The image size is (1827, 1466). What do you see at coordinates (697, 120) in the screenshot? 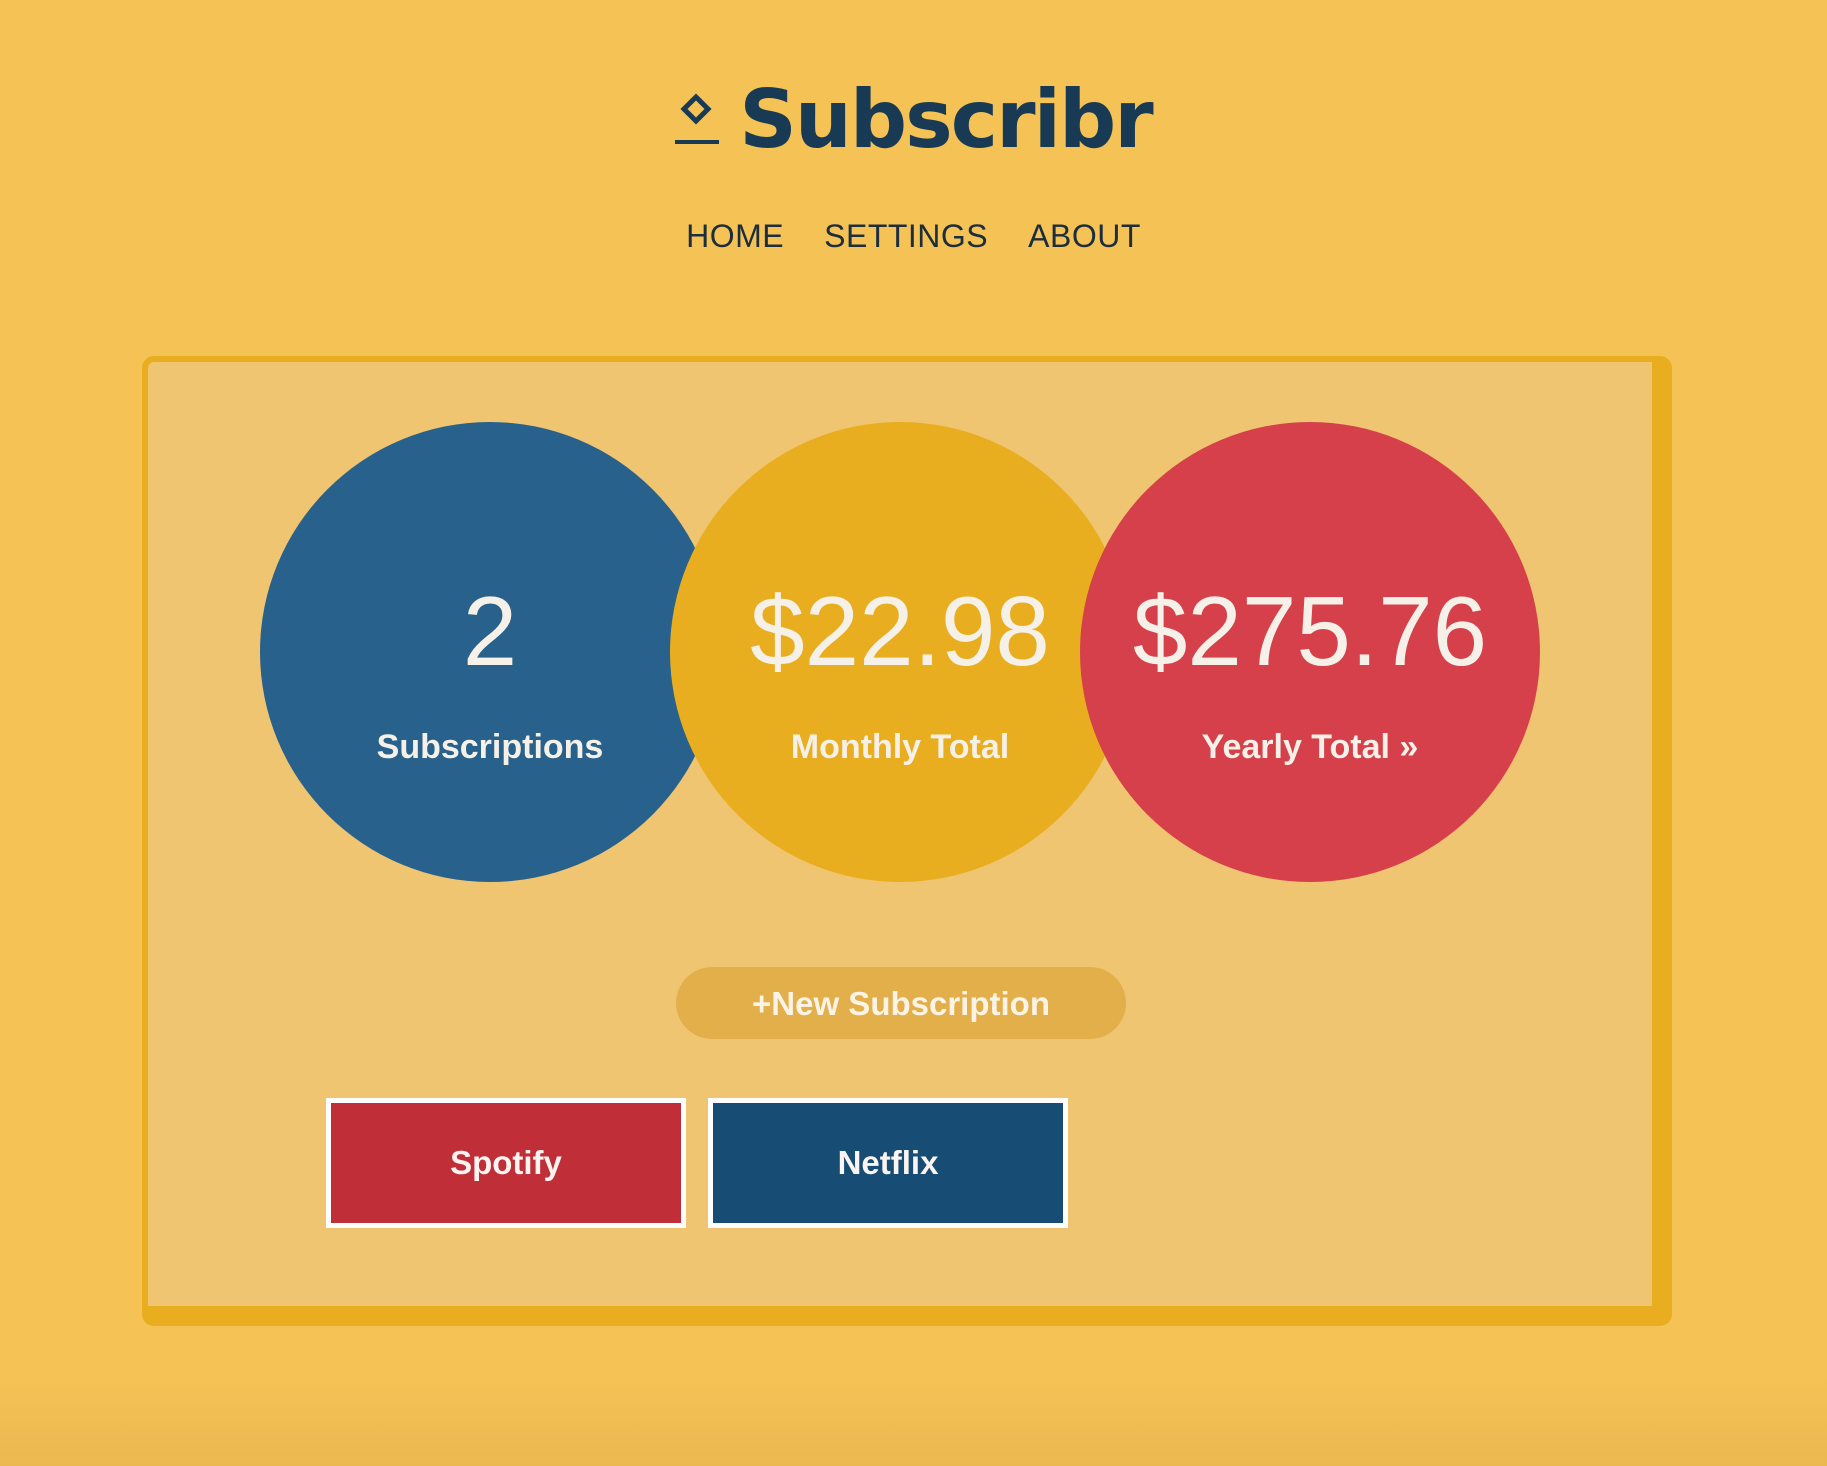
I see `diamond-upload-icon` at bounding box center [697, 120].